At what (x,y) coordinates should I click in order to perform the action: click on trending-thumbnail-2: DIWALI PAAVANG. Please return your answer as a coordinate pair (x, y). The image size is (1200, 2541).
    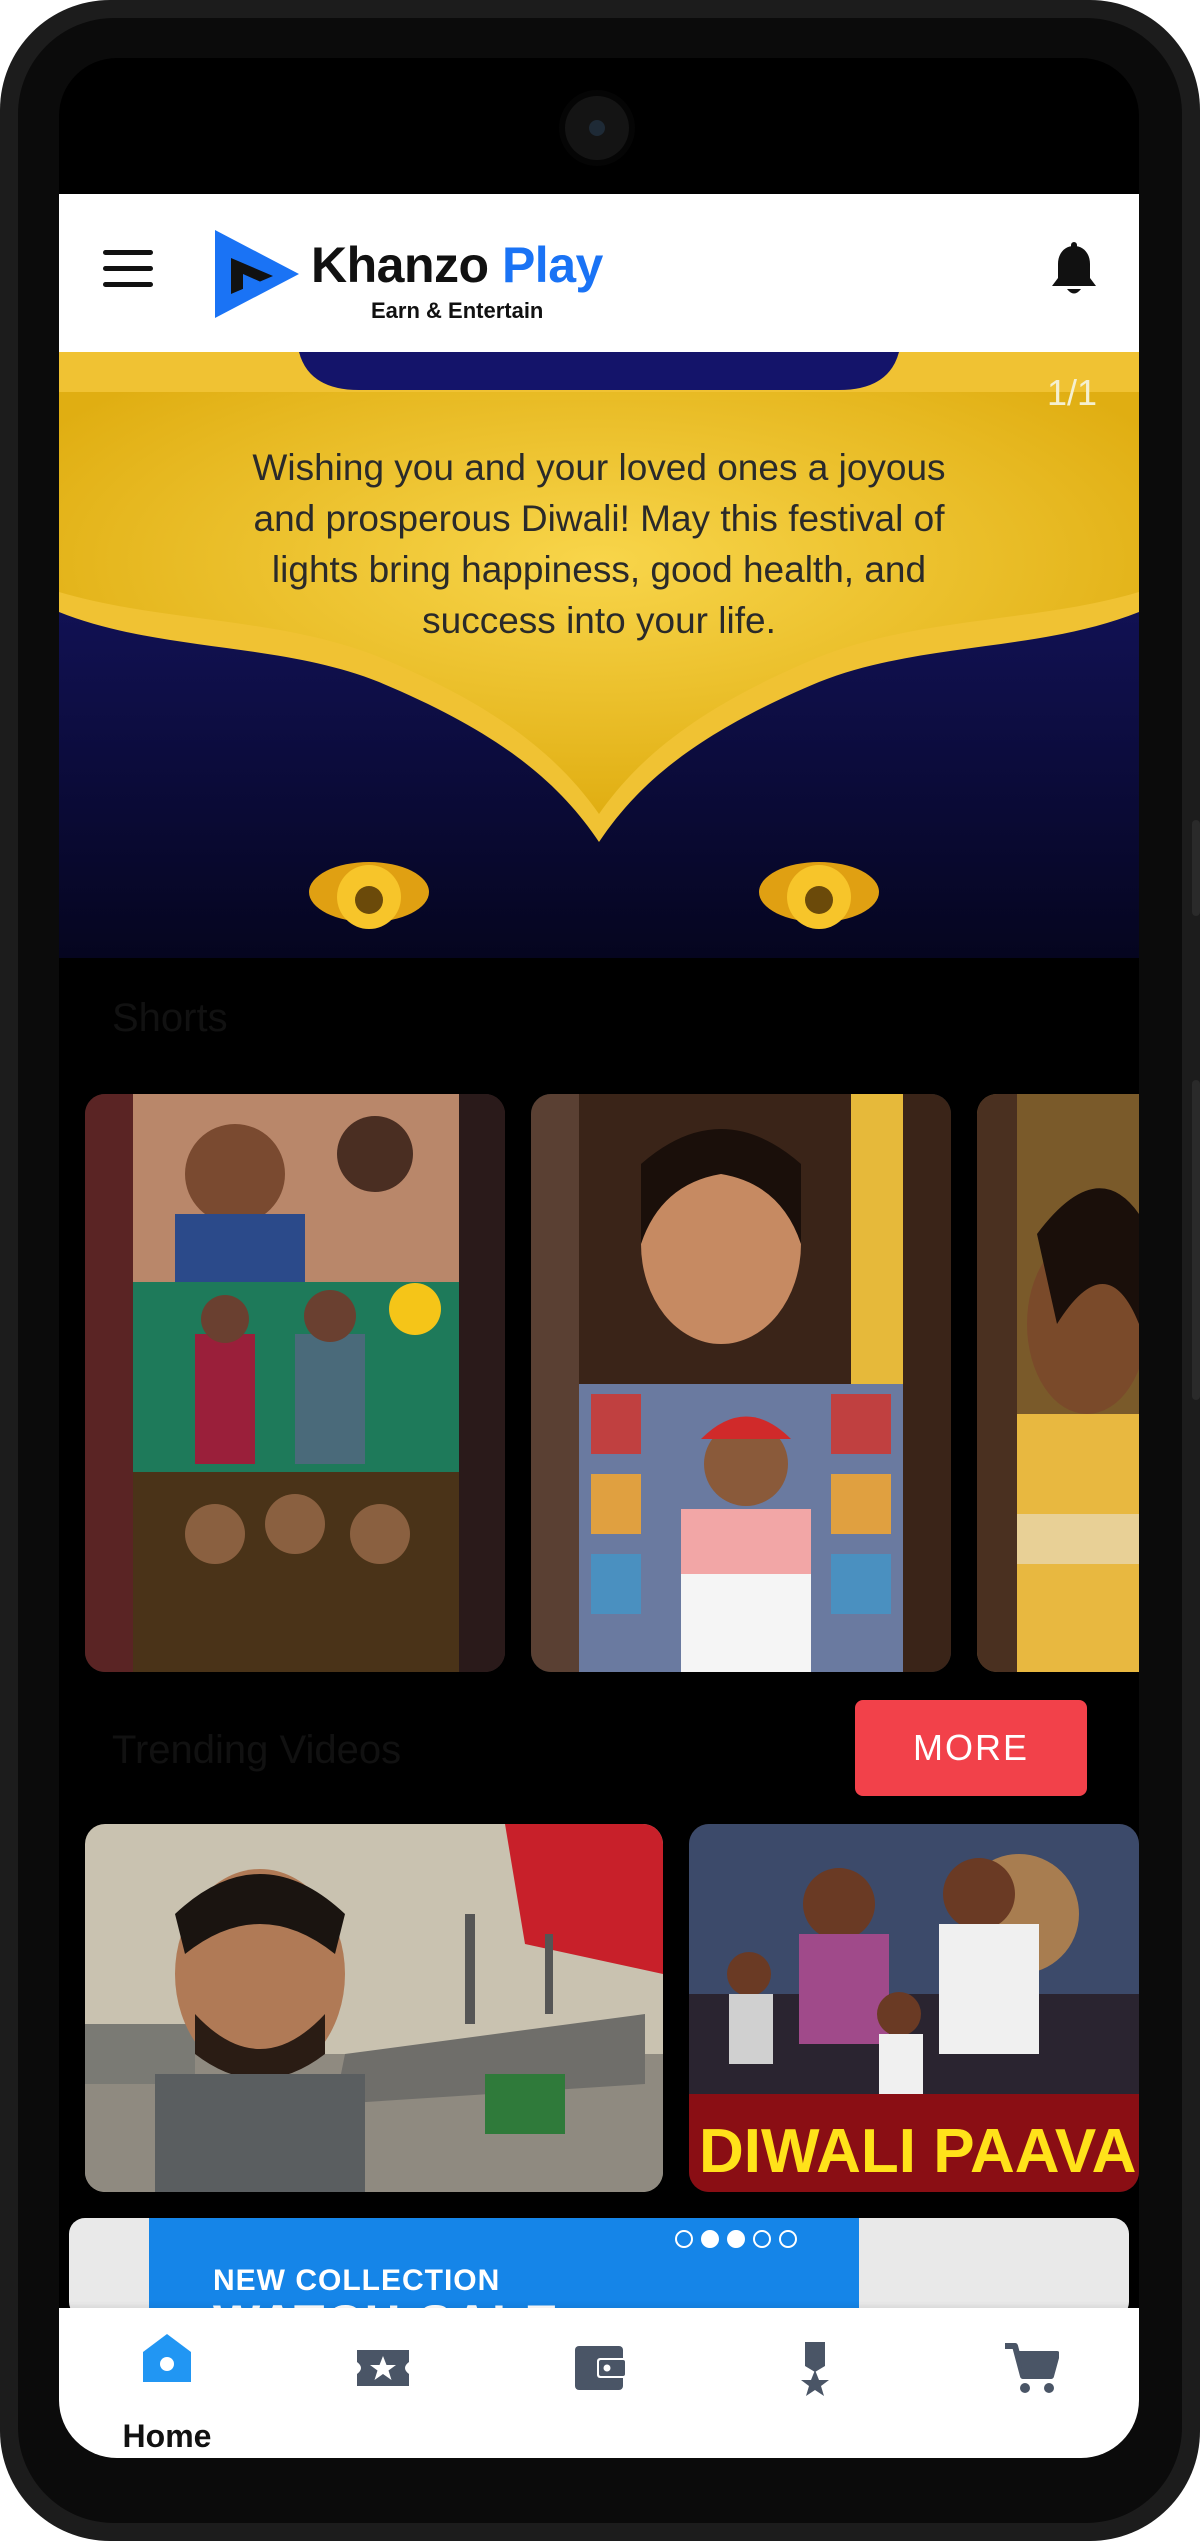
    Looking at the image, I should click on (914, 2008).